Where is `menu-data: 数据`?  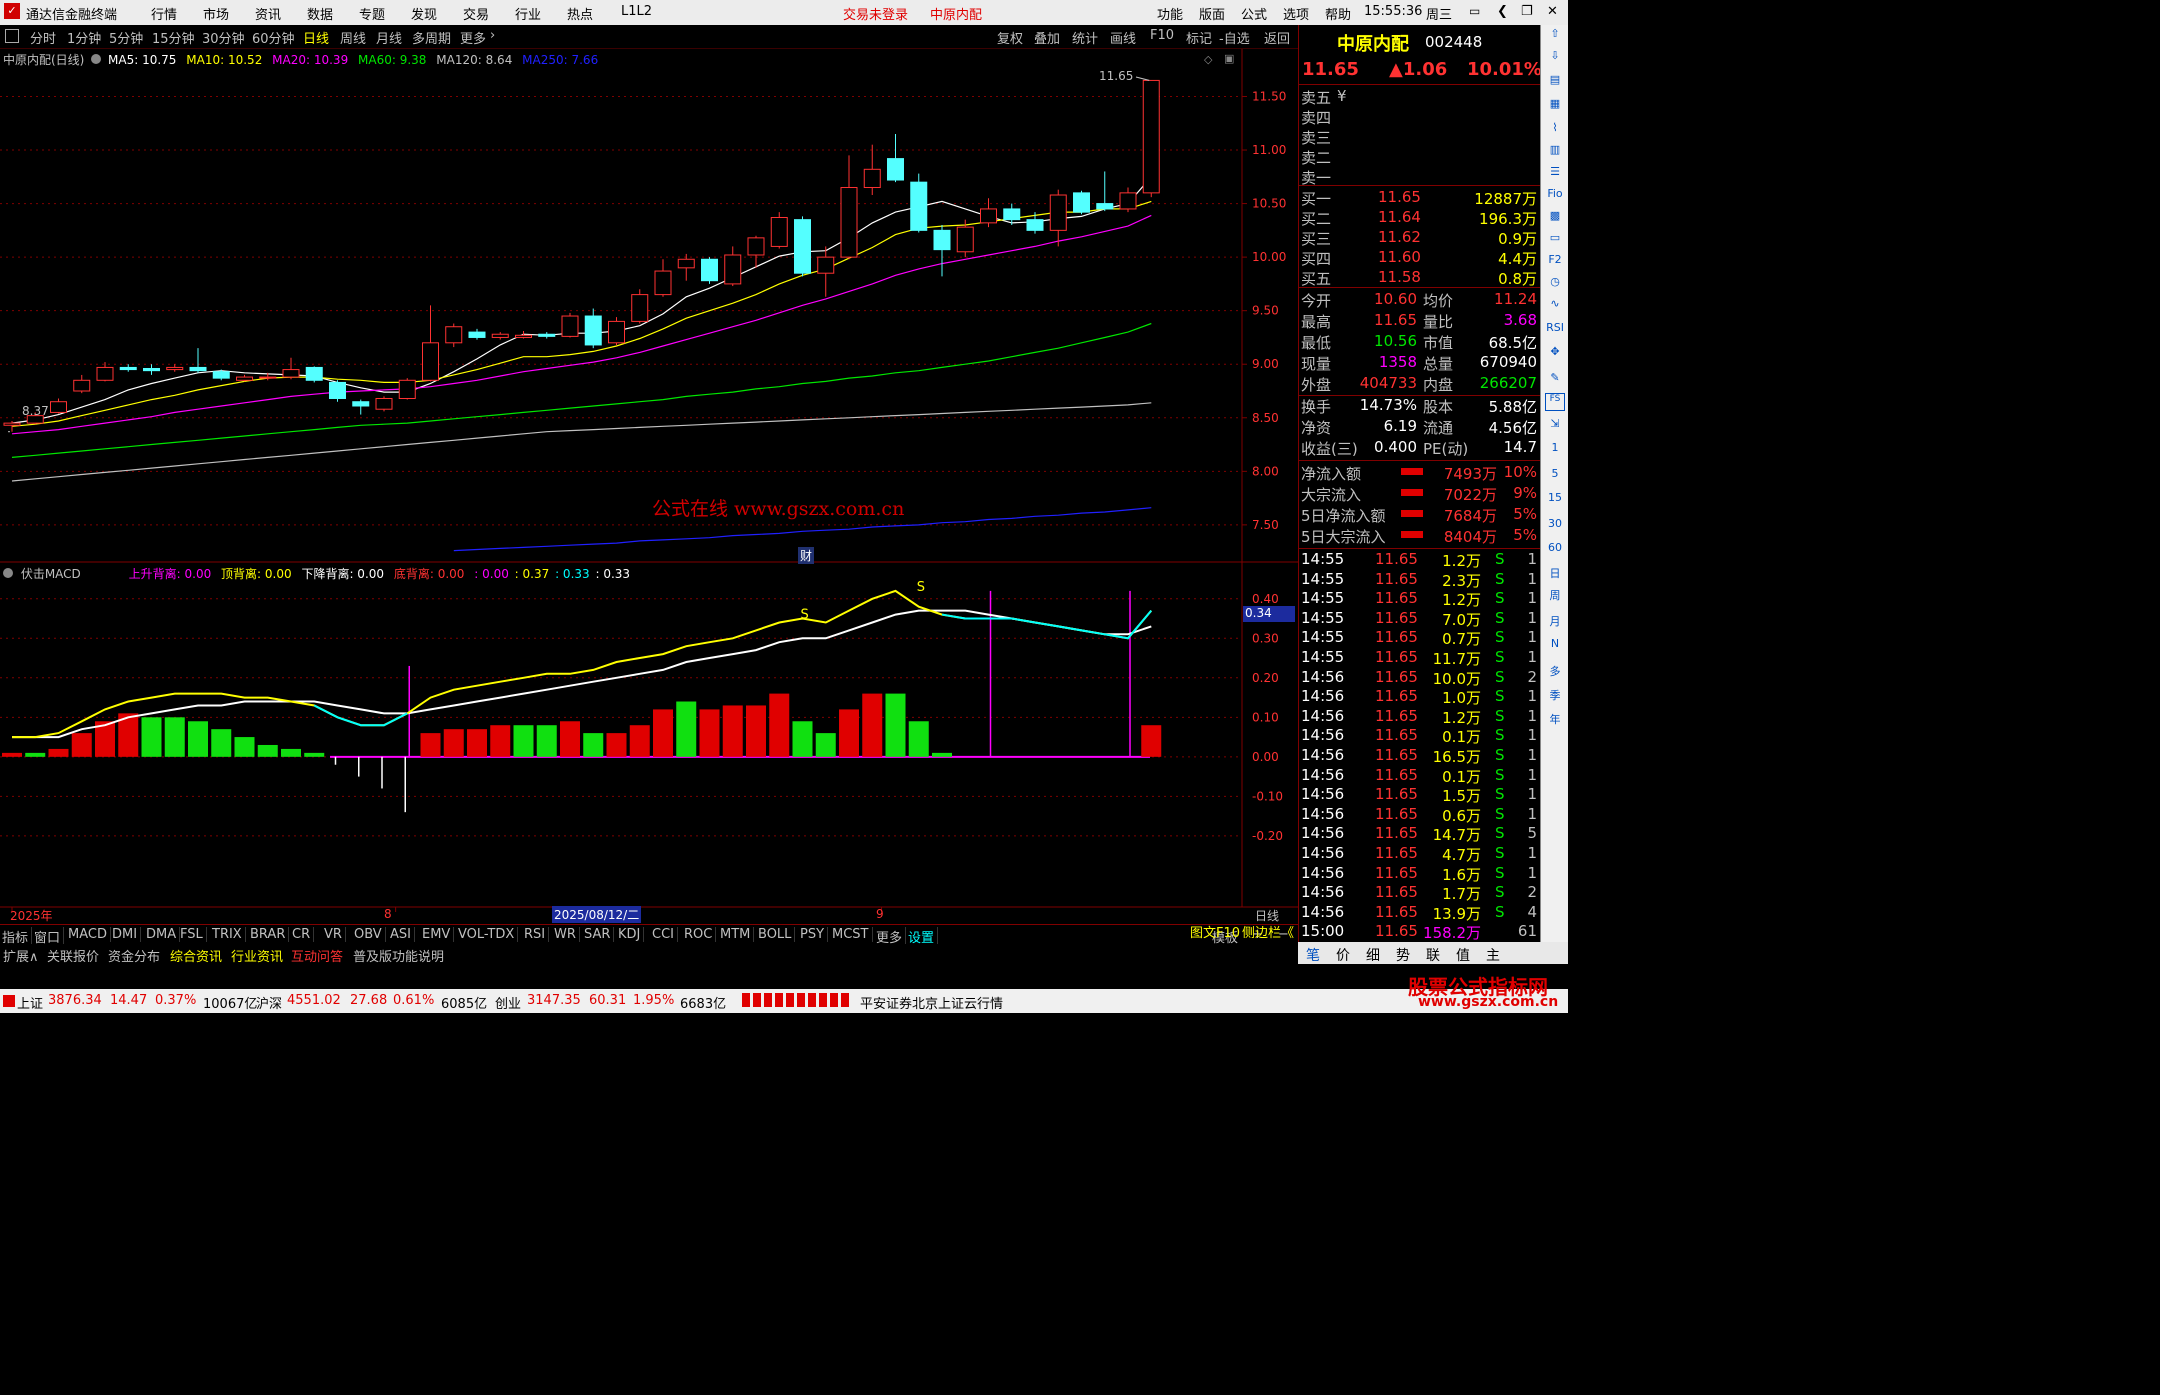 menu-data: 数据 is located at coordinates (320, 13).